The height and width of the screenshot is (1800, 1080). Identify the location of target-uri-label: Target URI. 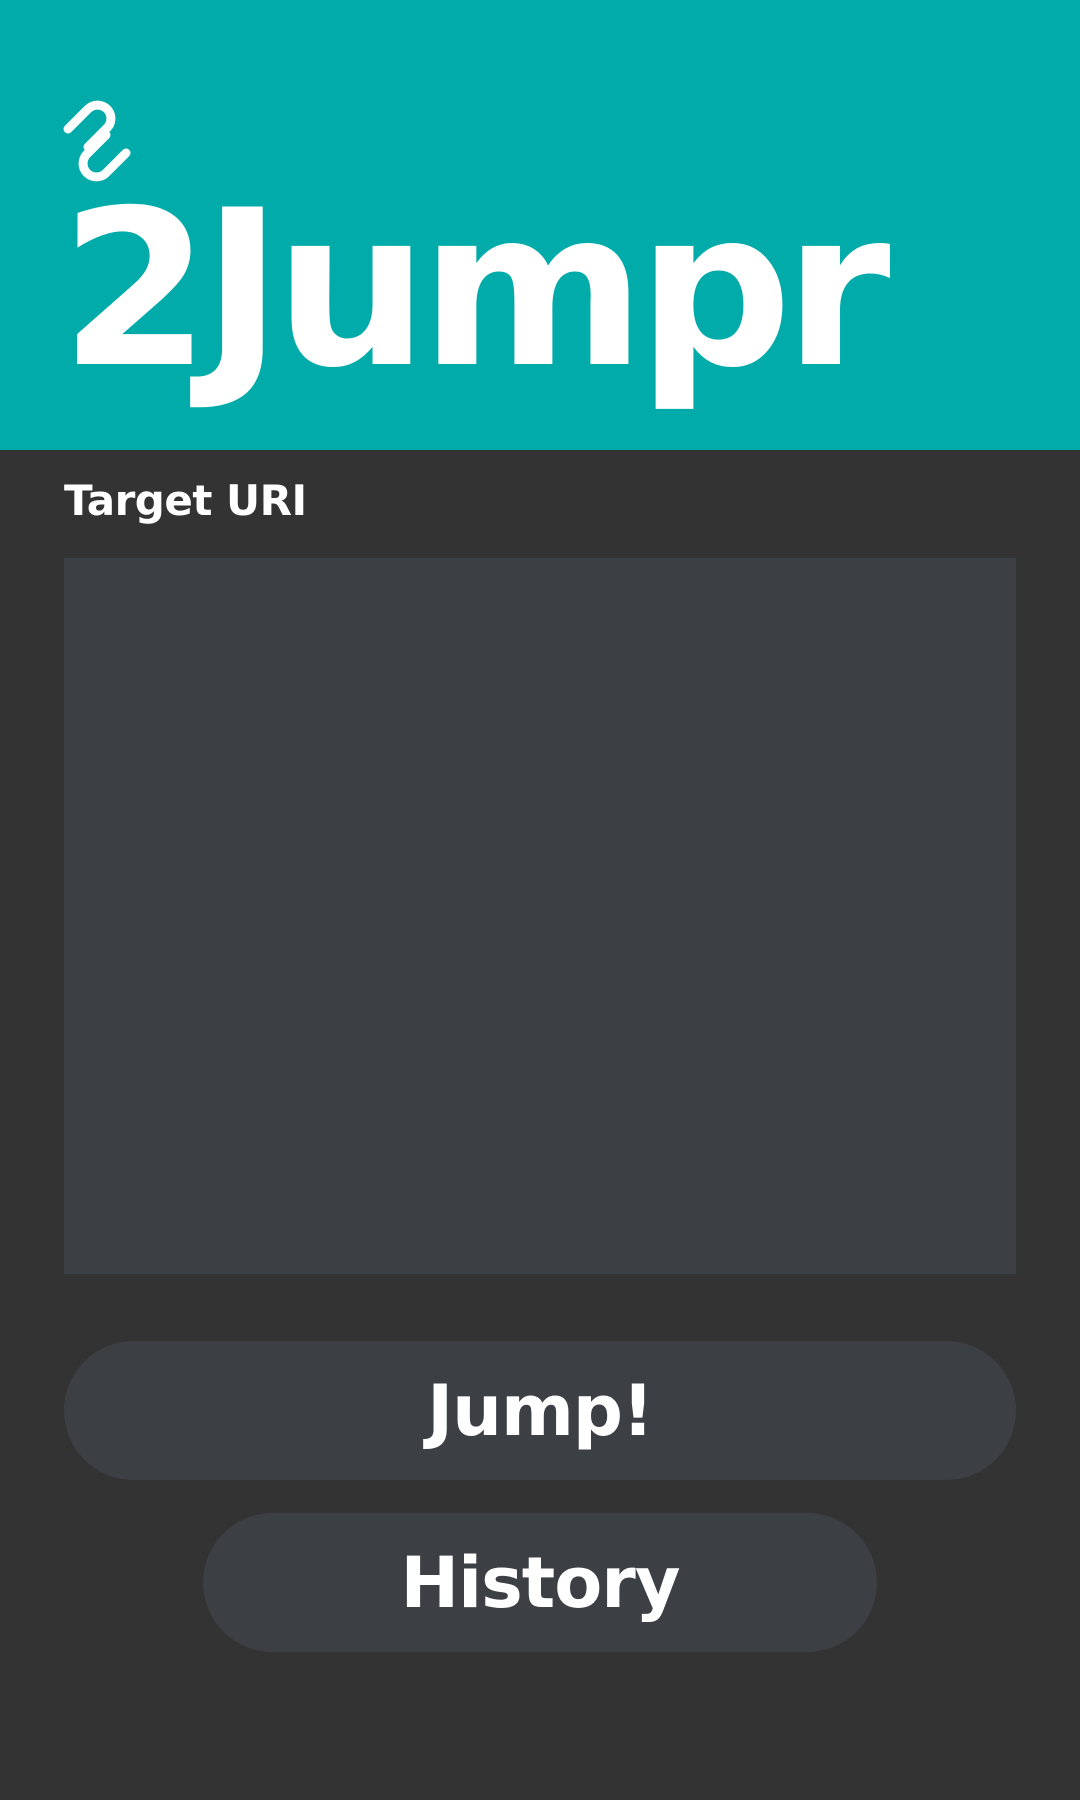
(185, 500).